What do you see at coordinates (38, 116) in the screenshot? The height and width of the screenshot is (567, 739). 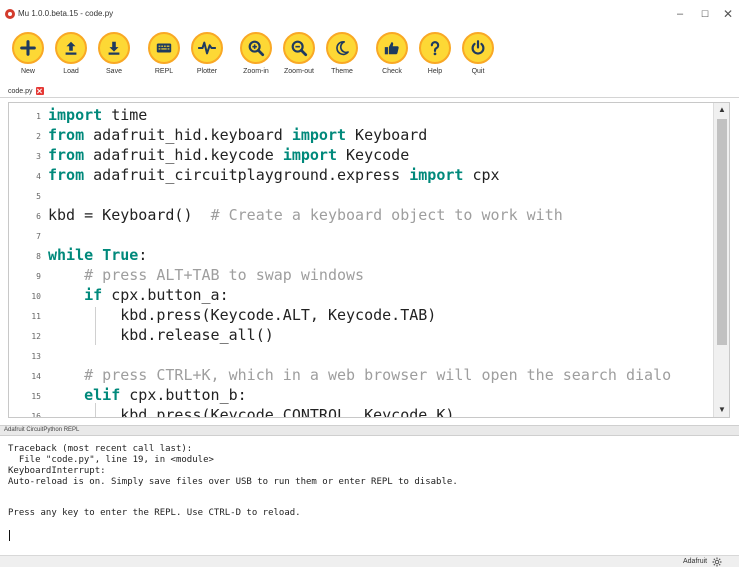 I see `line-number: 1` at bounding box center [38, 116].